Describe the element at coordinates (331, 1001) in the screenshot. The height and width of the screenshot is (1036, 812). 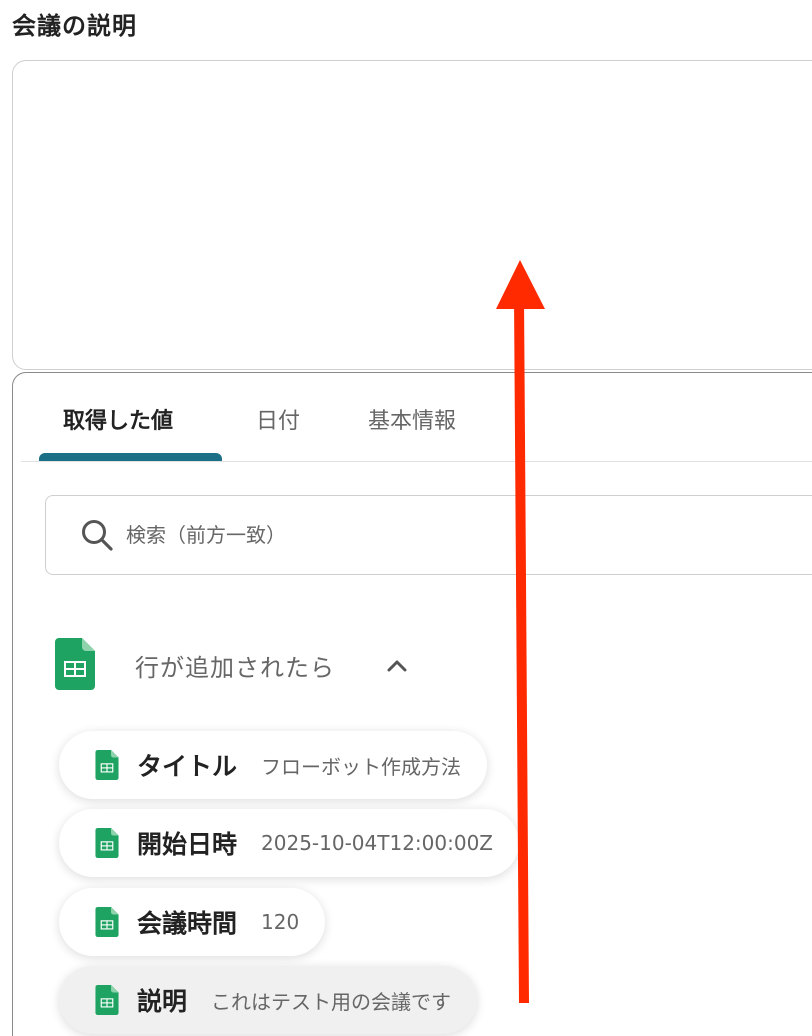
I see `value-item-value: これはテスト用の会議です` at that location.